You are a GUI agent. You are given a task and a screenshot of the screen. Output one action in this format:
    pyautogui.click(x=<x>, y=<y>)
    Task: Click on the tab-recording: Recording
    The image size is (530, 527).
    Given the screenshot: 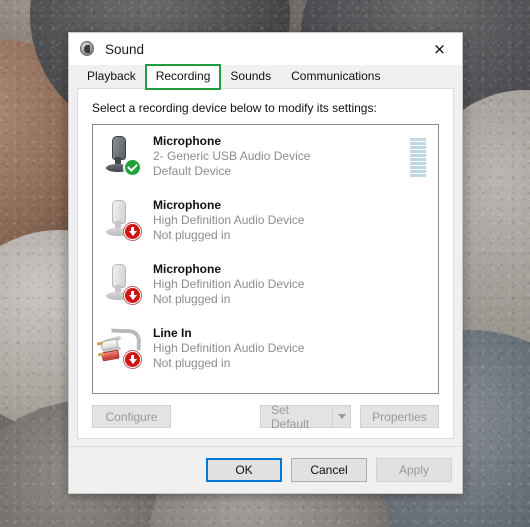 What is the action you would take?
    pyautogui.click(x=183, y=77)
    